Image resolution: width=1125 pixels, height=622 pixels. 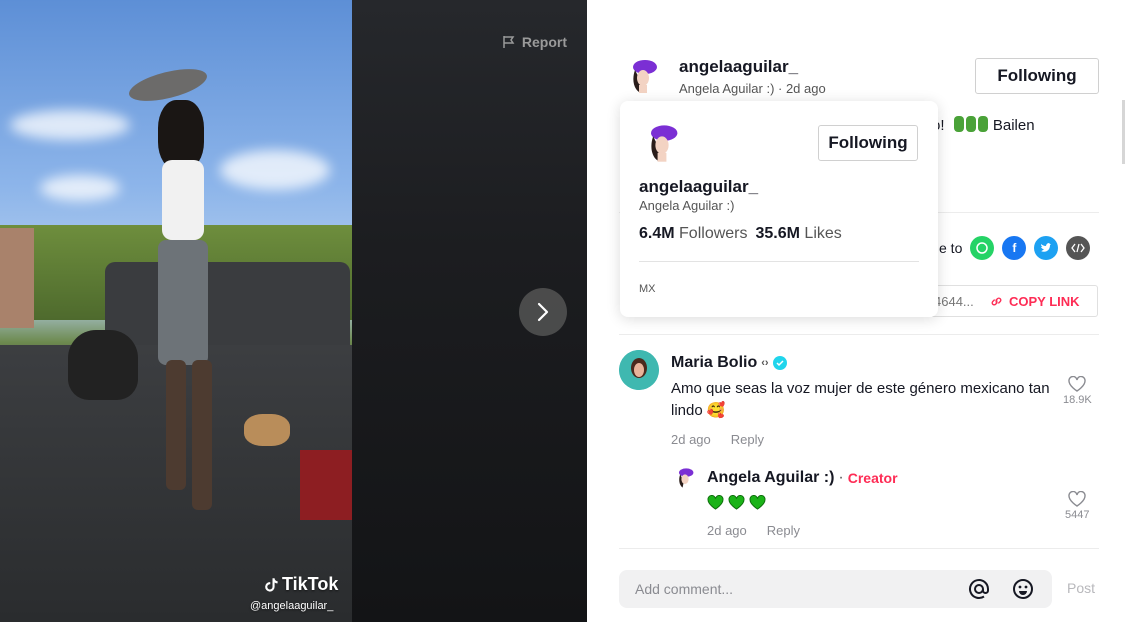 What do you see at coordinates (765, 363) in the screenshot?
I see `name-suffix: ‹›` at bounding box center [765, 363].